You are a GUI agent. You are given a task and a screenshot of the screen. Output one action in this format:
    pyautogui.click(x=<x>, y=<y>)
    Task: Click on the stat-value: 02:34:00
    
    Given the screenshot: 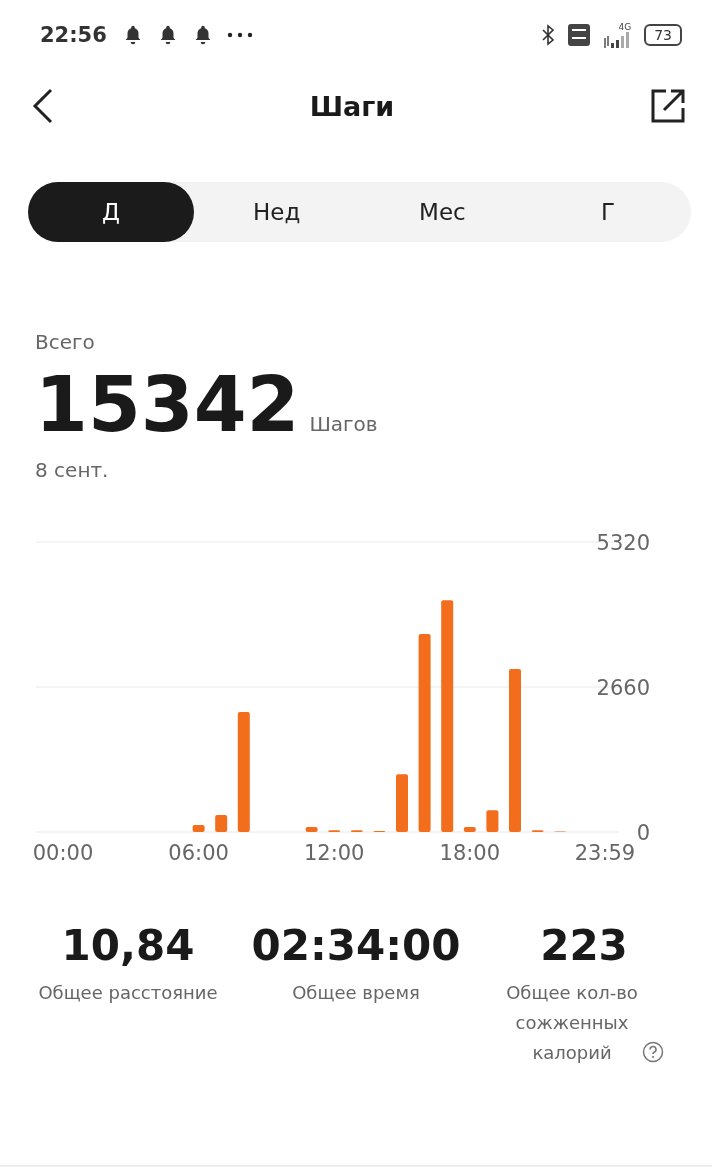 What is the action you would take?
    pyautogui.click(x=356, y=946)
    